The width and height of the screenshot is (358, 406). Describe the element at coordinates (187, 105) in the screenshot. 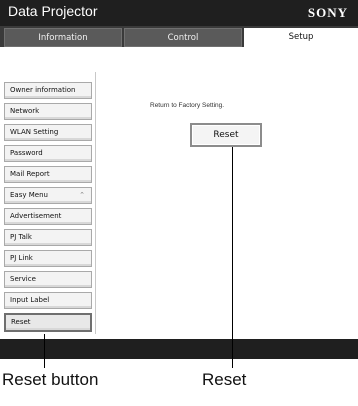

I see `reset-message: Return to Factory Setting.` at that location.